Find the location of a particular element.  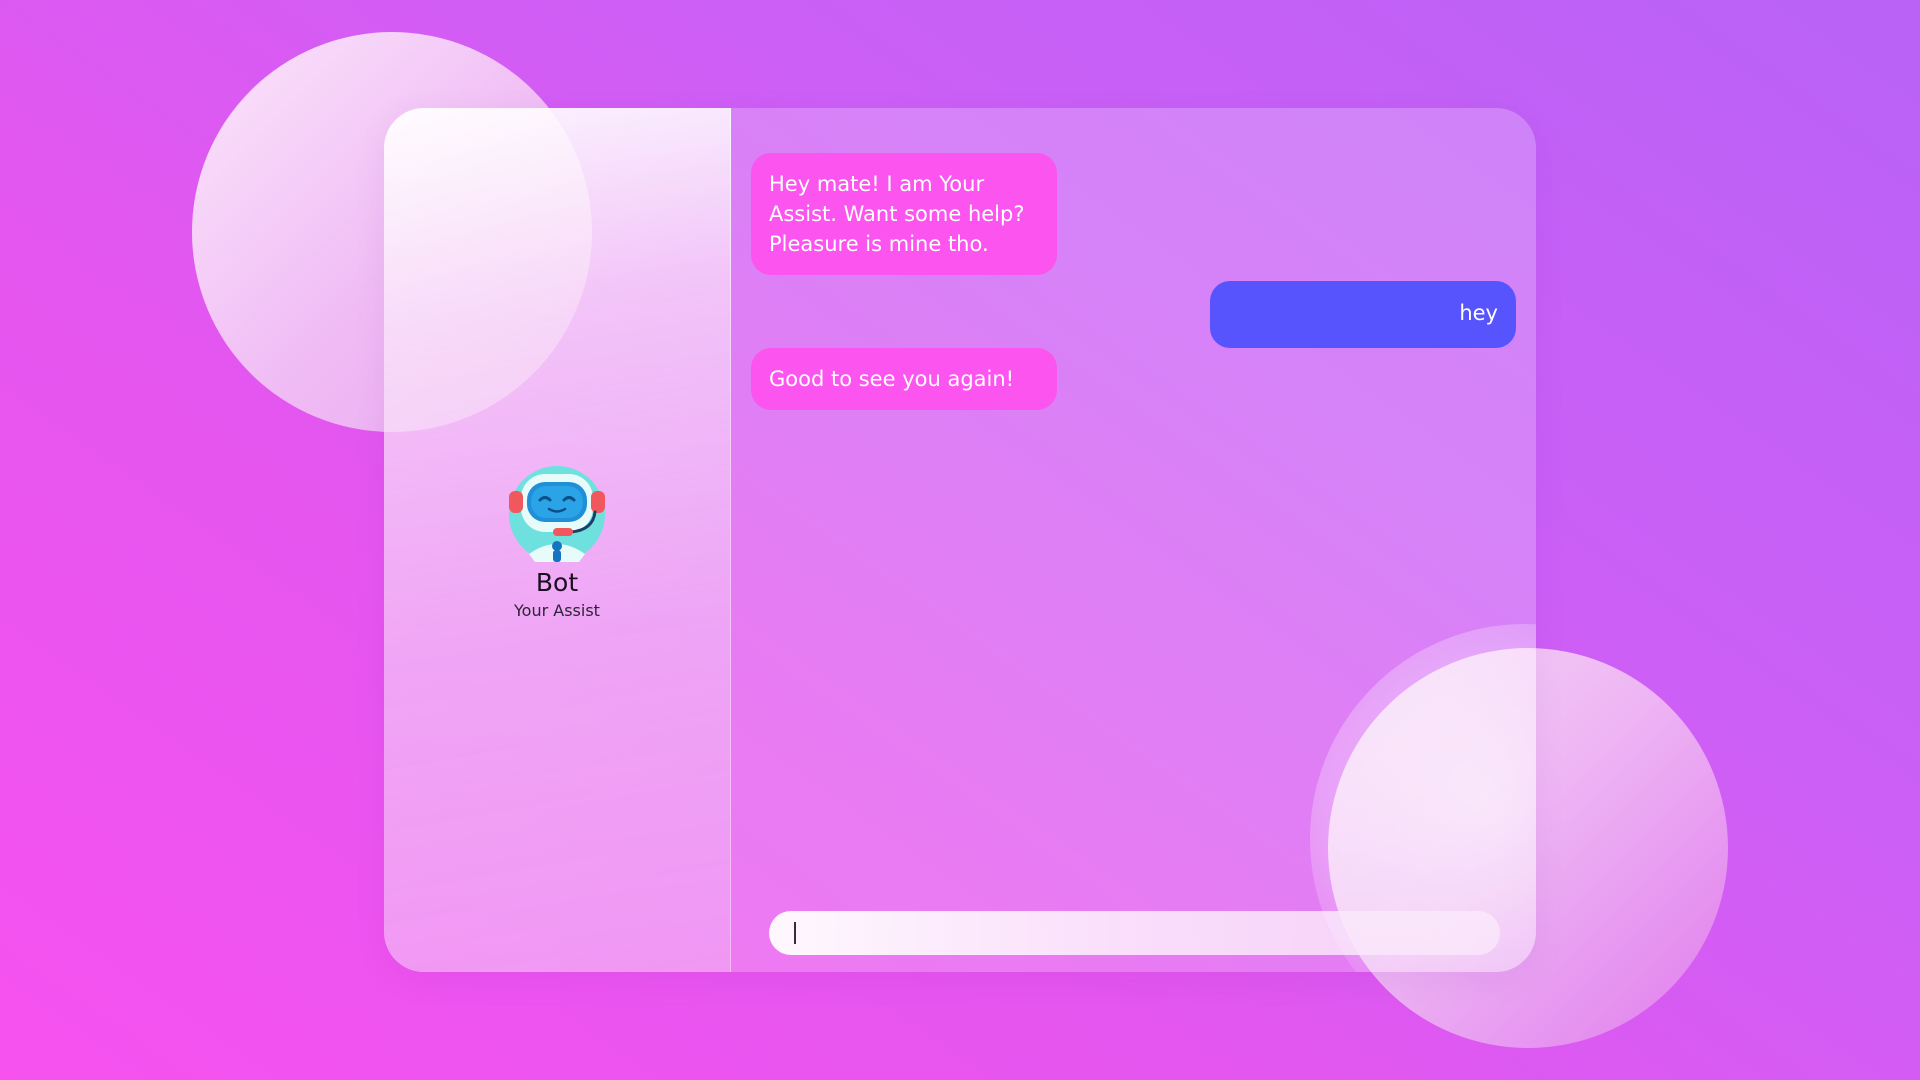

bot-profile: Bot Your Assist is located at coordinates (557, 542).